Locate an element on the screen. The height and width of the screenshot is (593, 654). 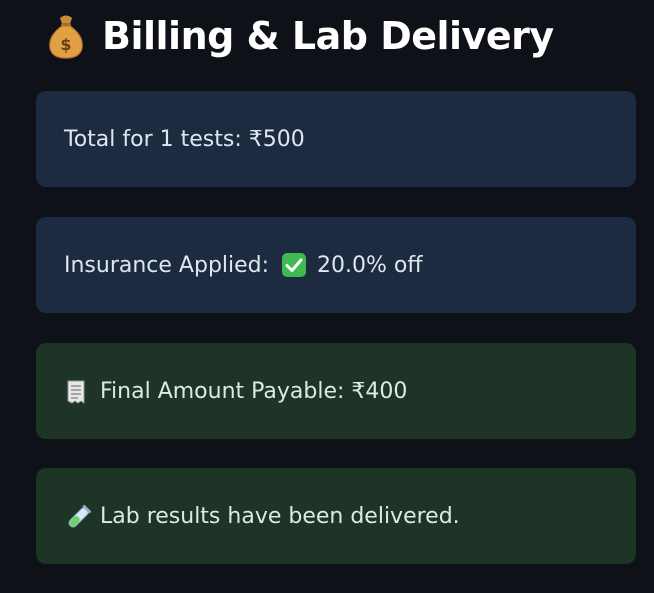
lab-results-text: Lab results have been delivered. is located at coordinates (280, 516).